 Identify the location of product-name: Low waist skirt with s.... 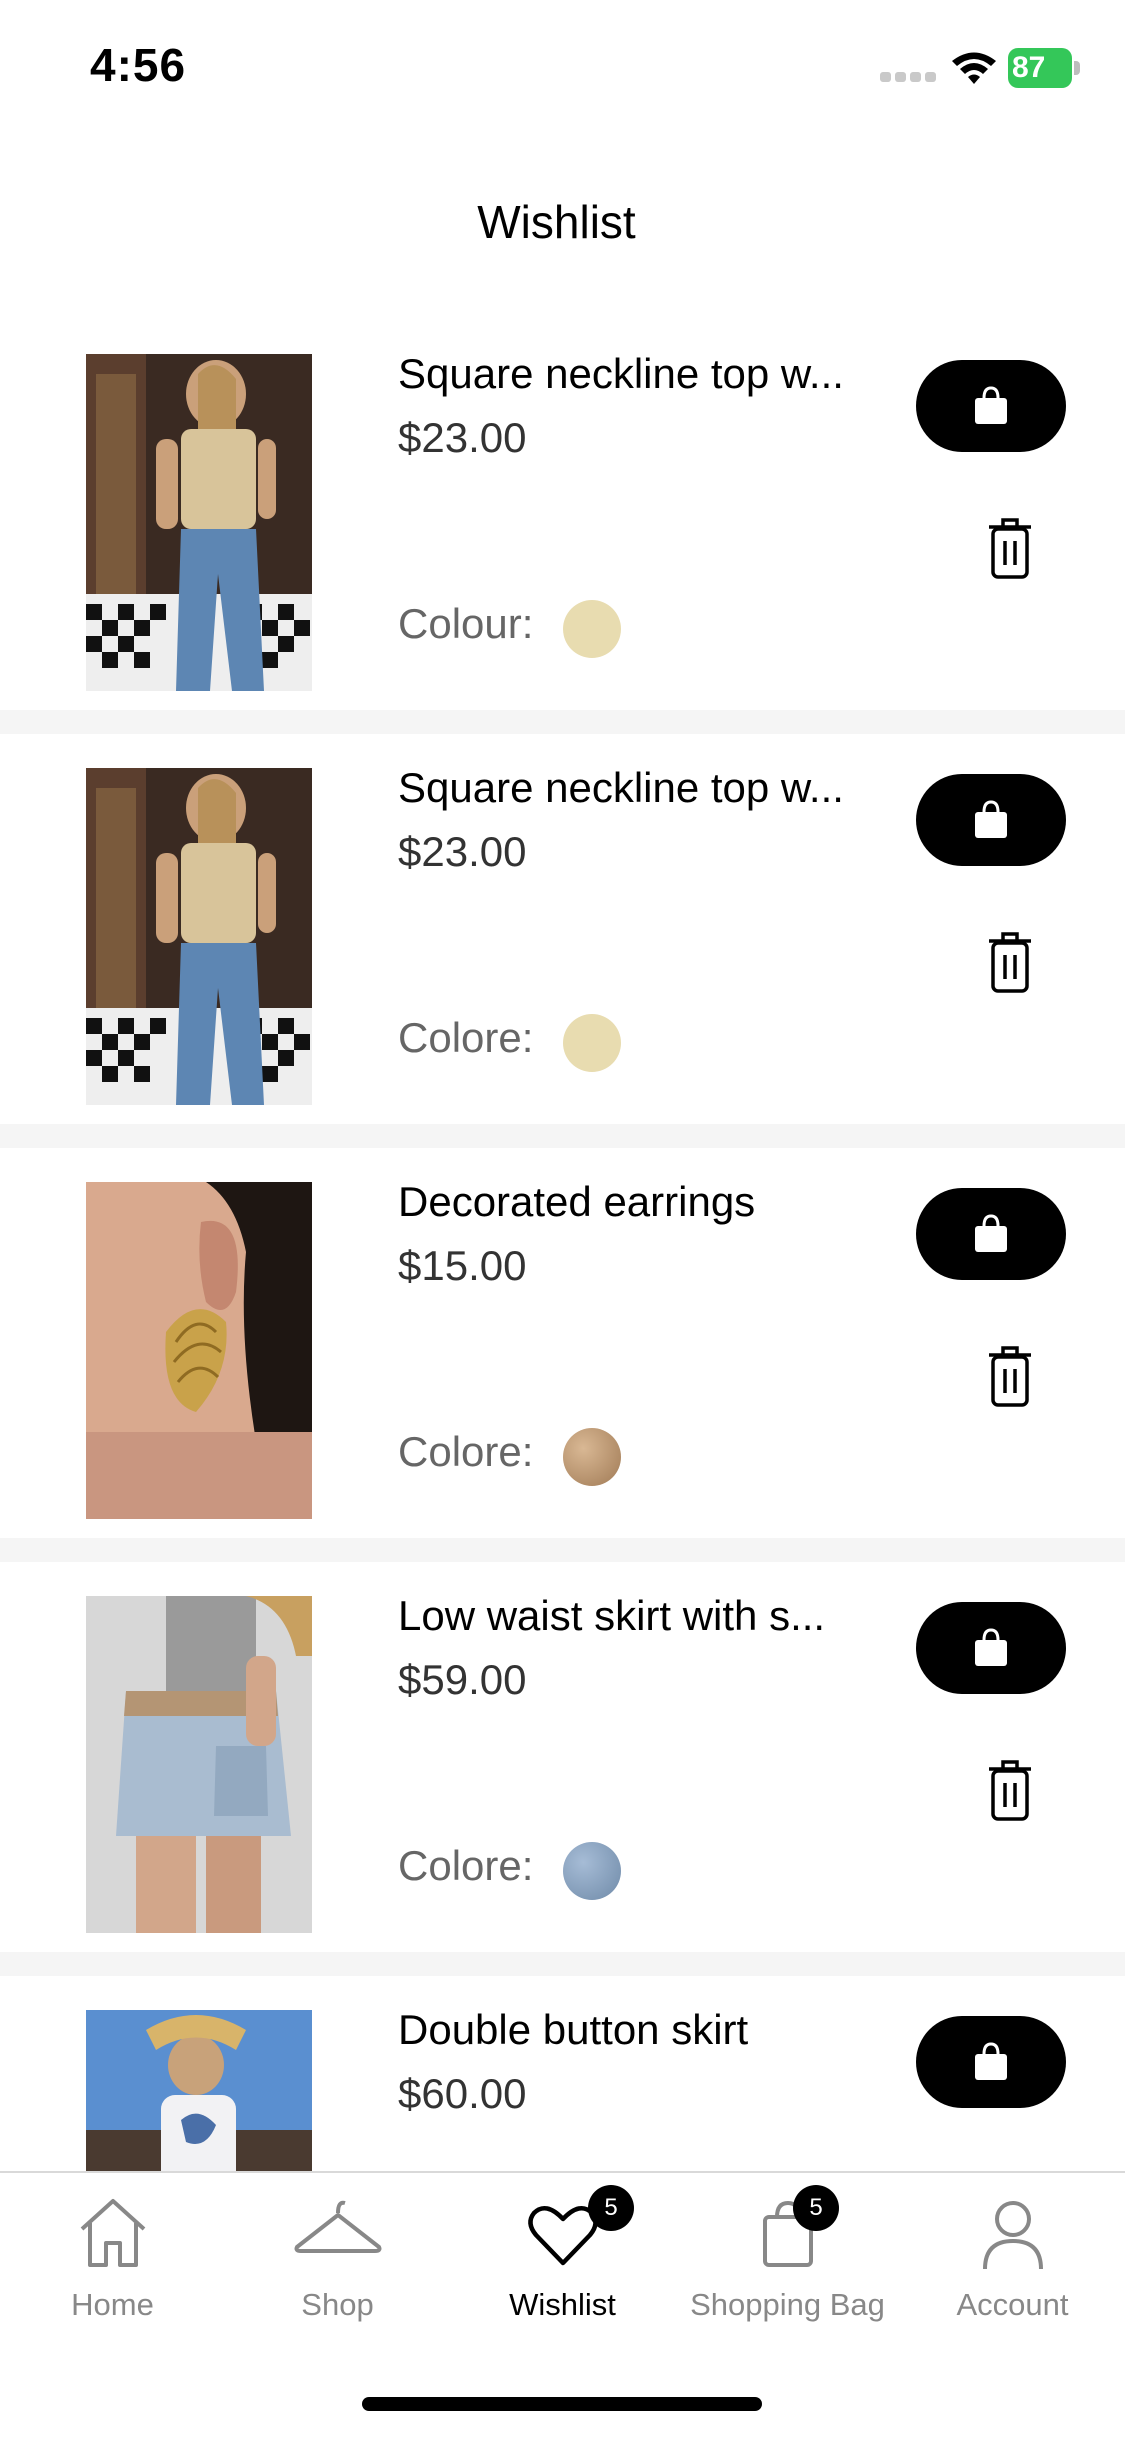
(623, 1616).